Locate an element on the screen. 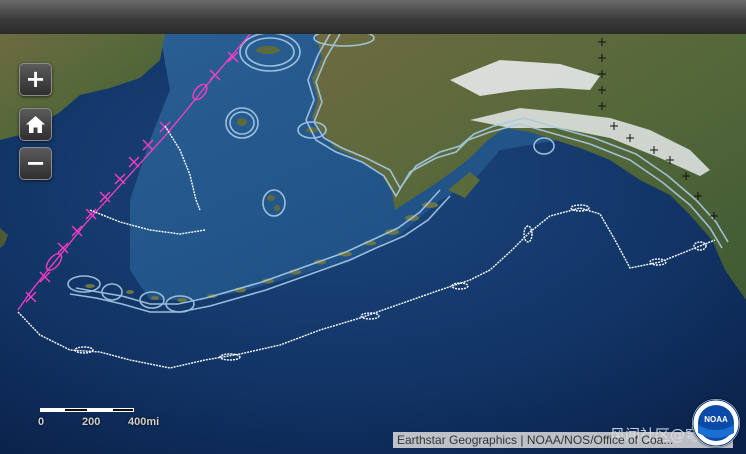  top-toolbar is located at coordinates (373, 17).